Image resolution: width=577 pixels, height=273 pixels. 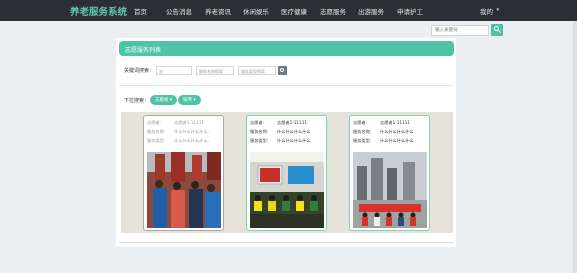 I want to click on search-button, so click(x=497, y=30).